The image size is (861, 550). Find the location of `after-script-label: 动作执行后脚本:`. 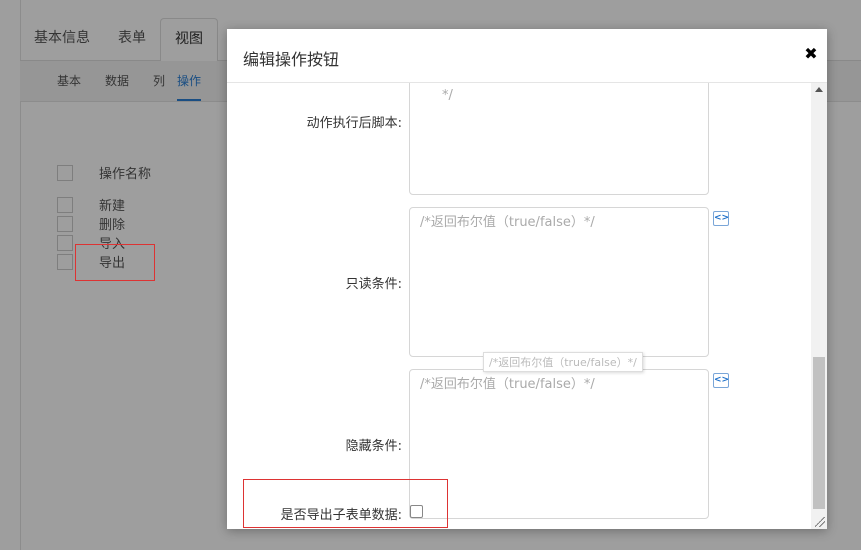

after-script-label: 动作执行后脚本: is located at coordinates (354, 123).